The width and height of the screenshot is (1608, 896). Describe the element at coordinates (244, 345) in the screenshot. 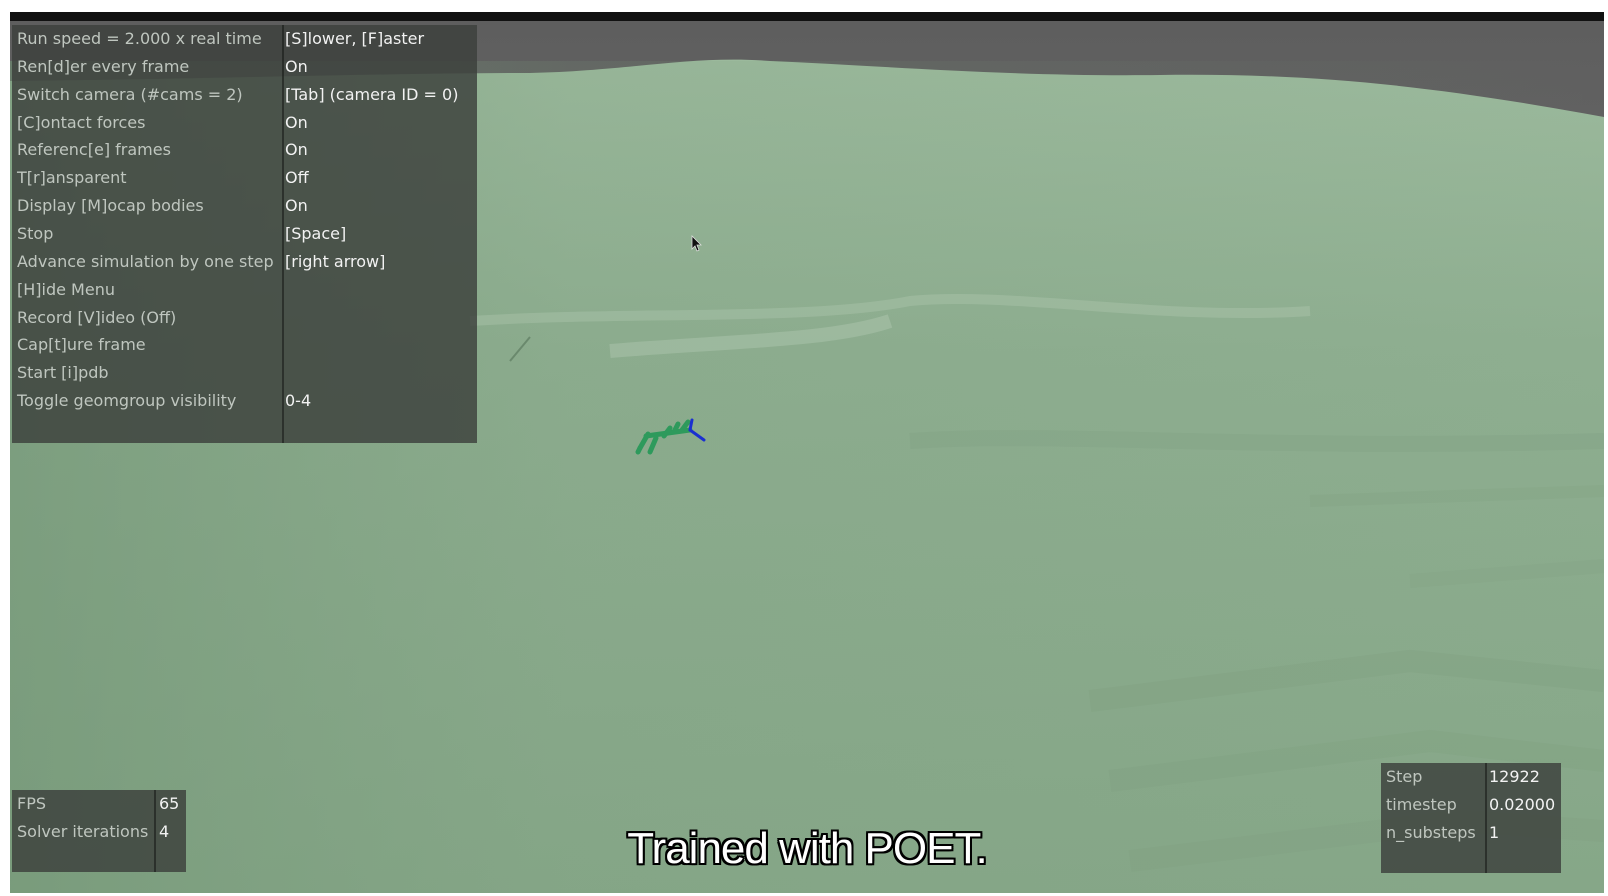

I see `menu-row-cap-t-ure-frame: Cap[t]ure frame` at that location.